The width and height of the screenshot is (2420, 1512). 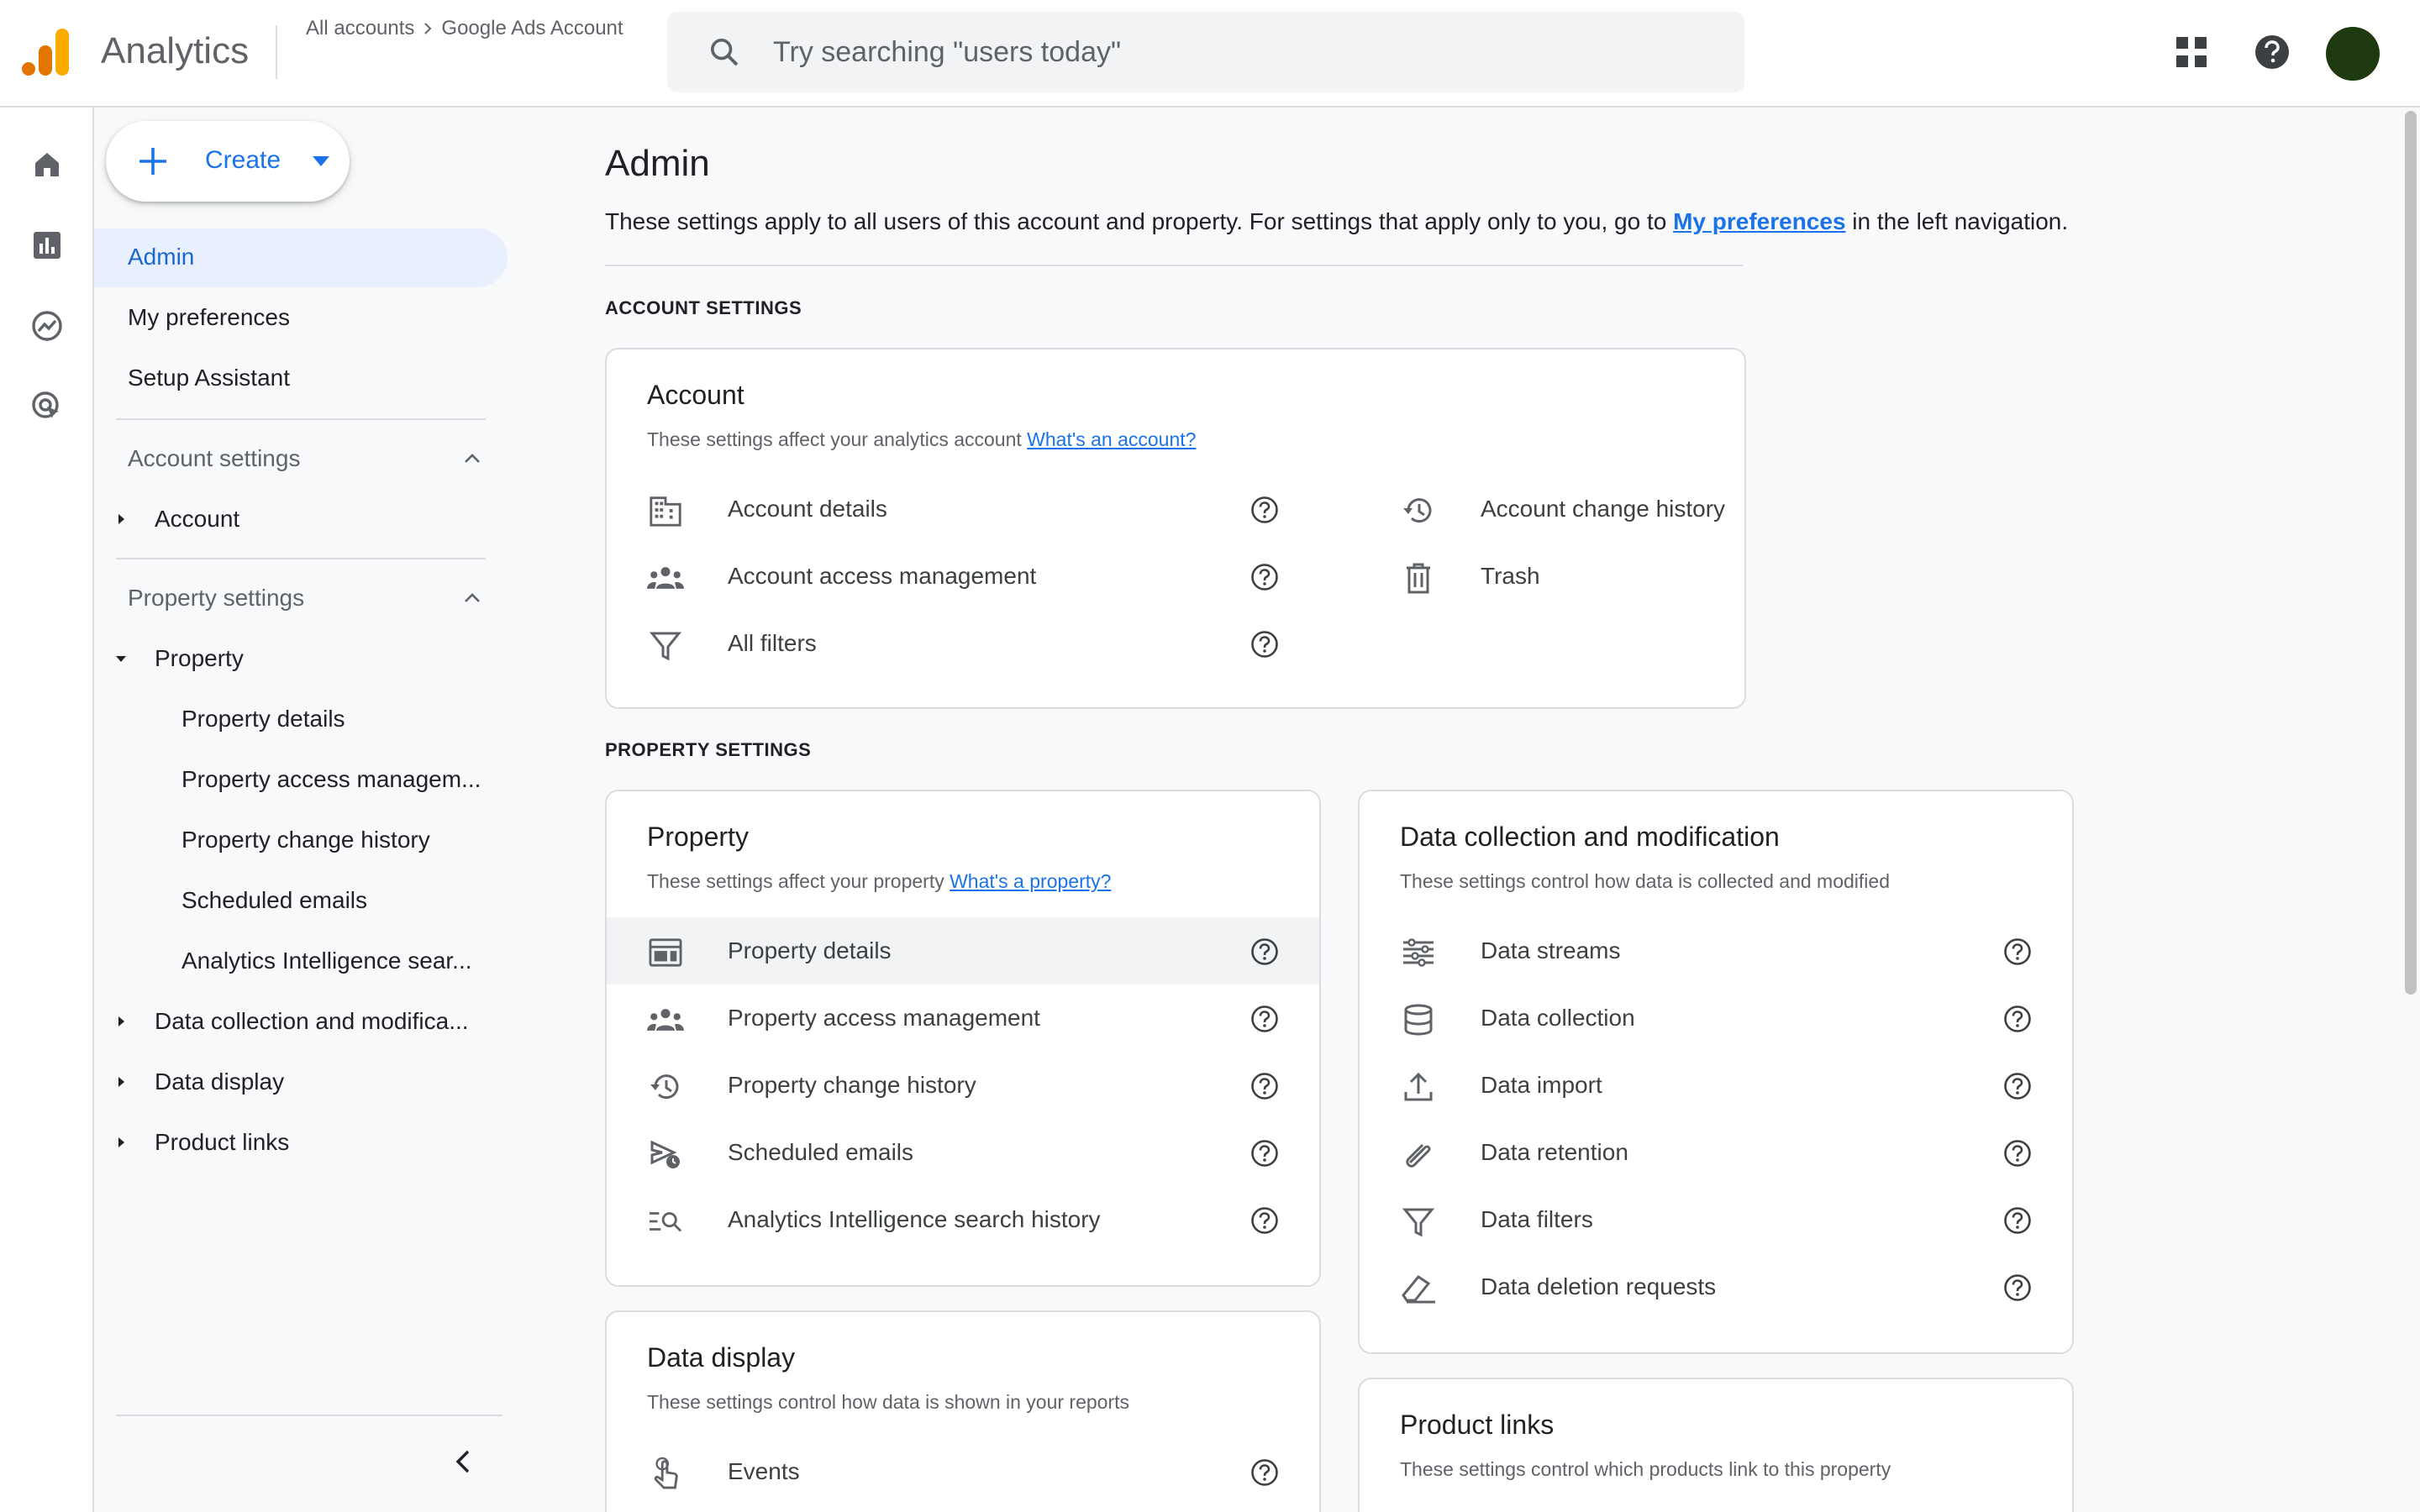 I want to click on left-rail, so click(x=47, y=810).